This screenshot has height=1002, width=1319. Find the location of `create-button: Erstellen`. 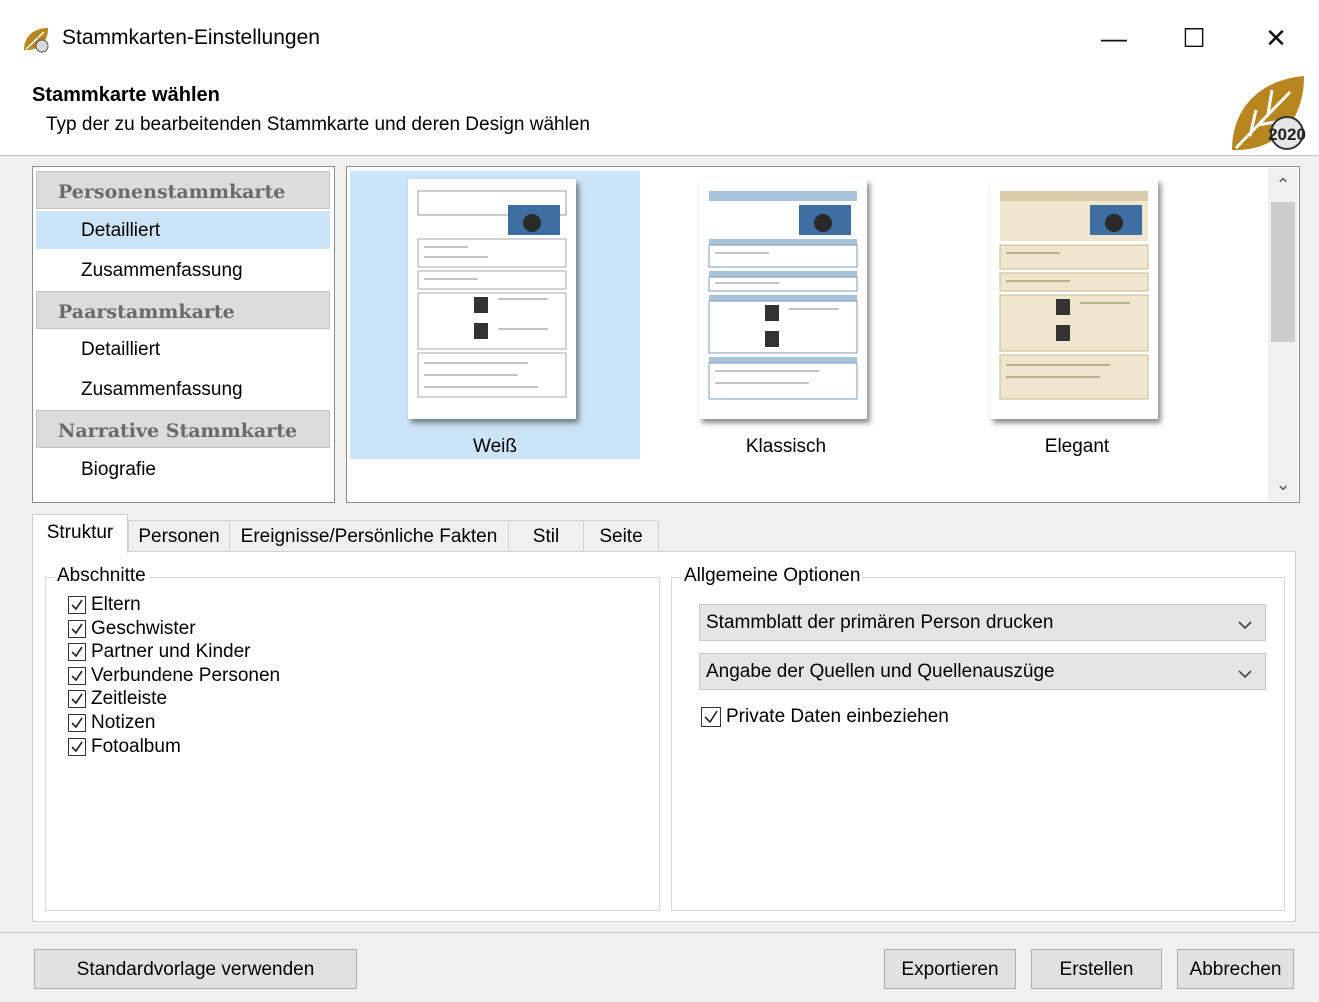

create-button: Erstellen is located at coordinates (1096, 969).